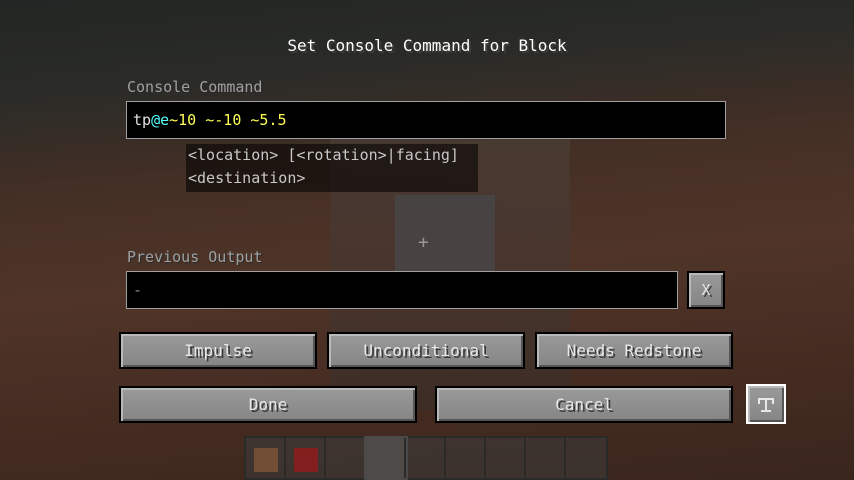  What do you see at coordinates (332, 155) in the screenshot?
I see `suggestion-item: <location> [<rotation>|facing]` at bounding box center [332, 155].